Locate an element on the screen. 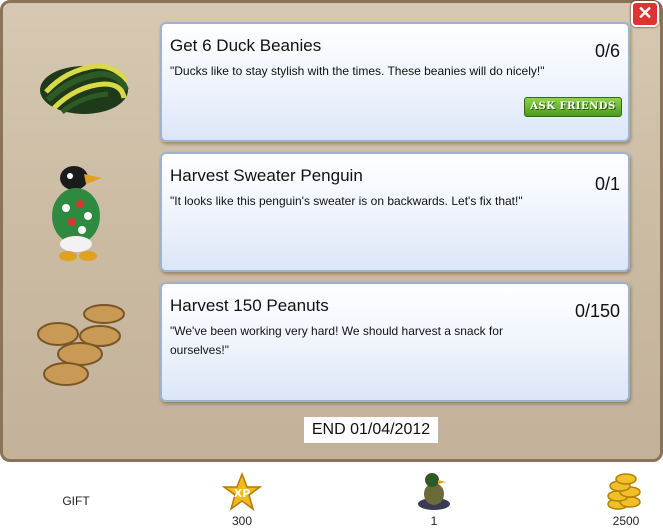 This screenshot has width=663, height=531. xp-value: 300 is located at coordinates (242, 521).